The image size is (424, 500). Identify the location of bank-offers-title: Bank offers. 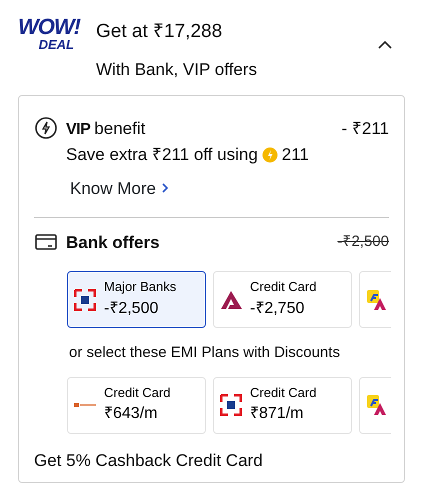
(113, 243).